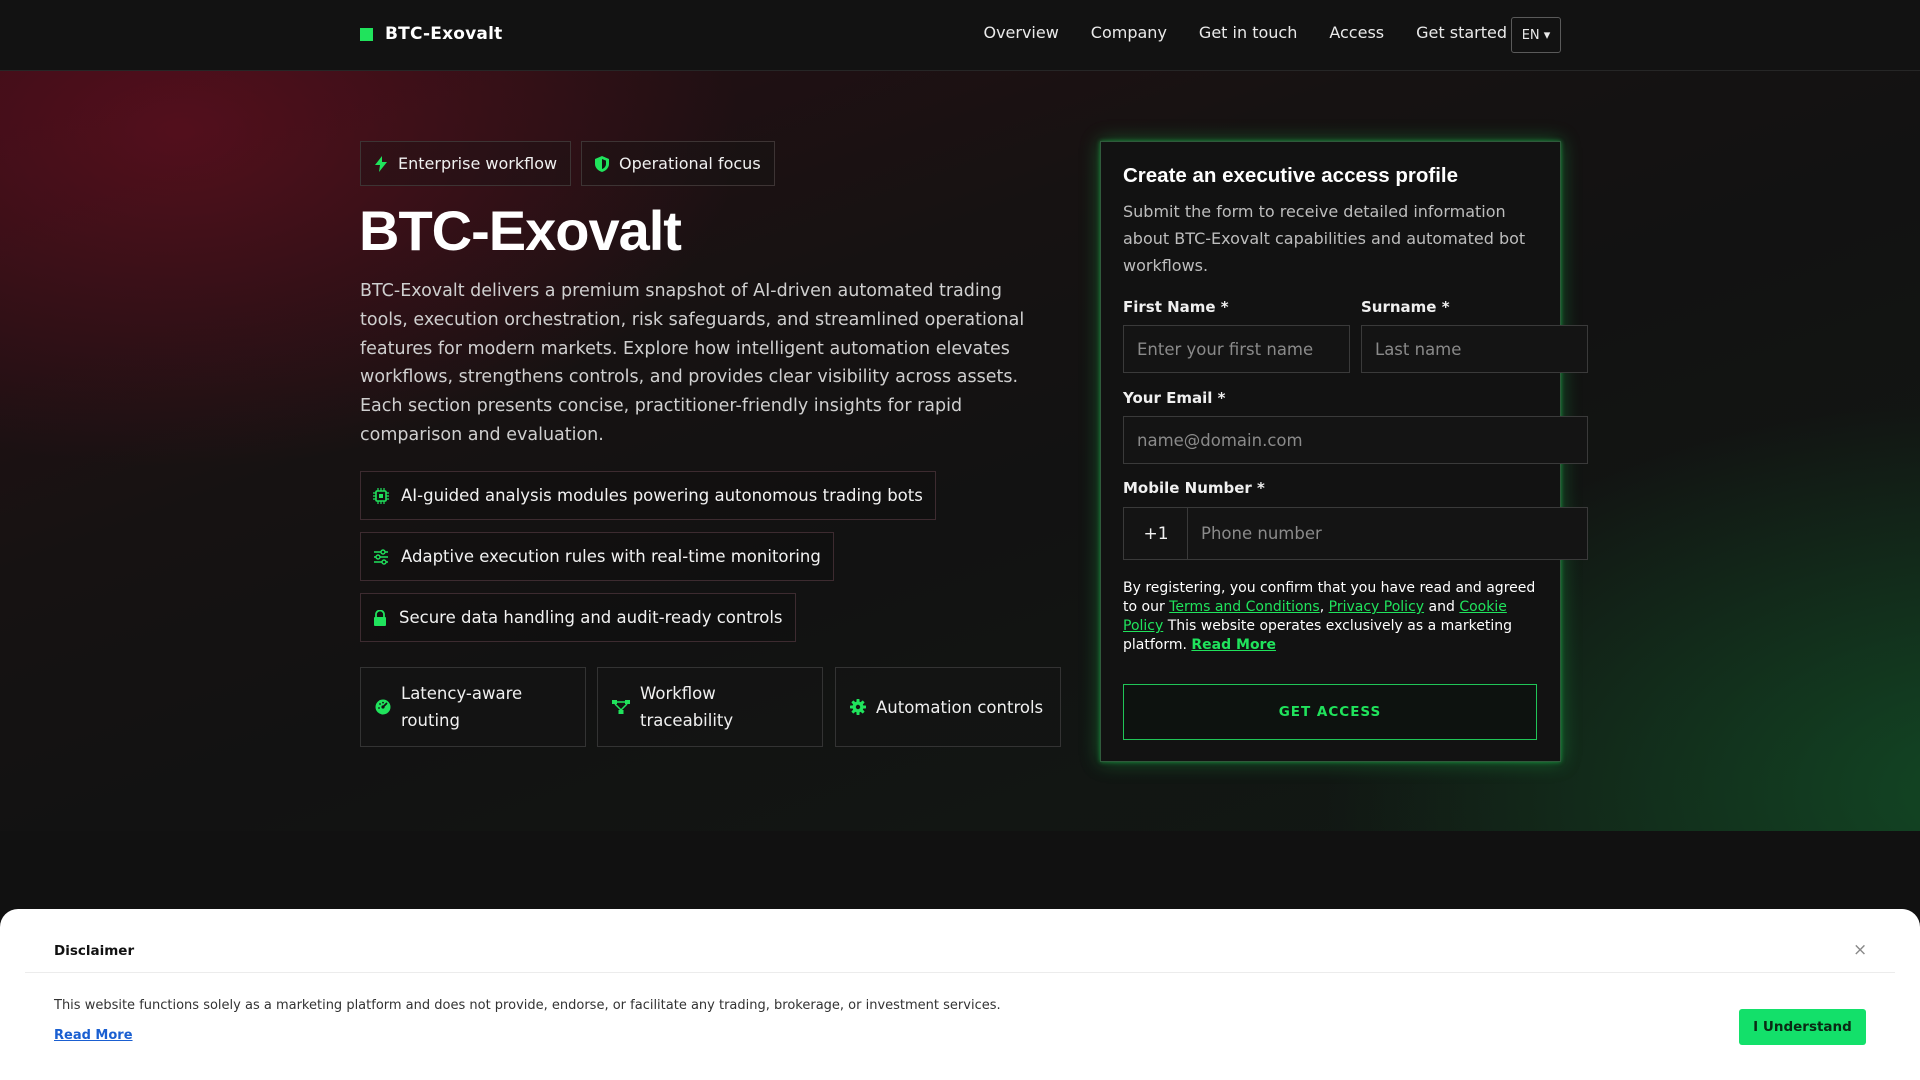 The image size is (1920, 1080). What do you see at coordinates (1176, 307) in the screenshot?
I see `first-name-label: First Name *` at bounding box center [1176, 307].